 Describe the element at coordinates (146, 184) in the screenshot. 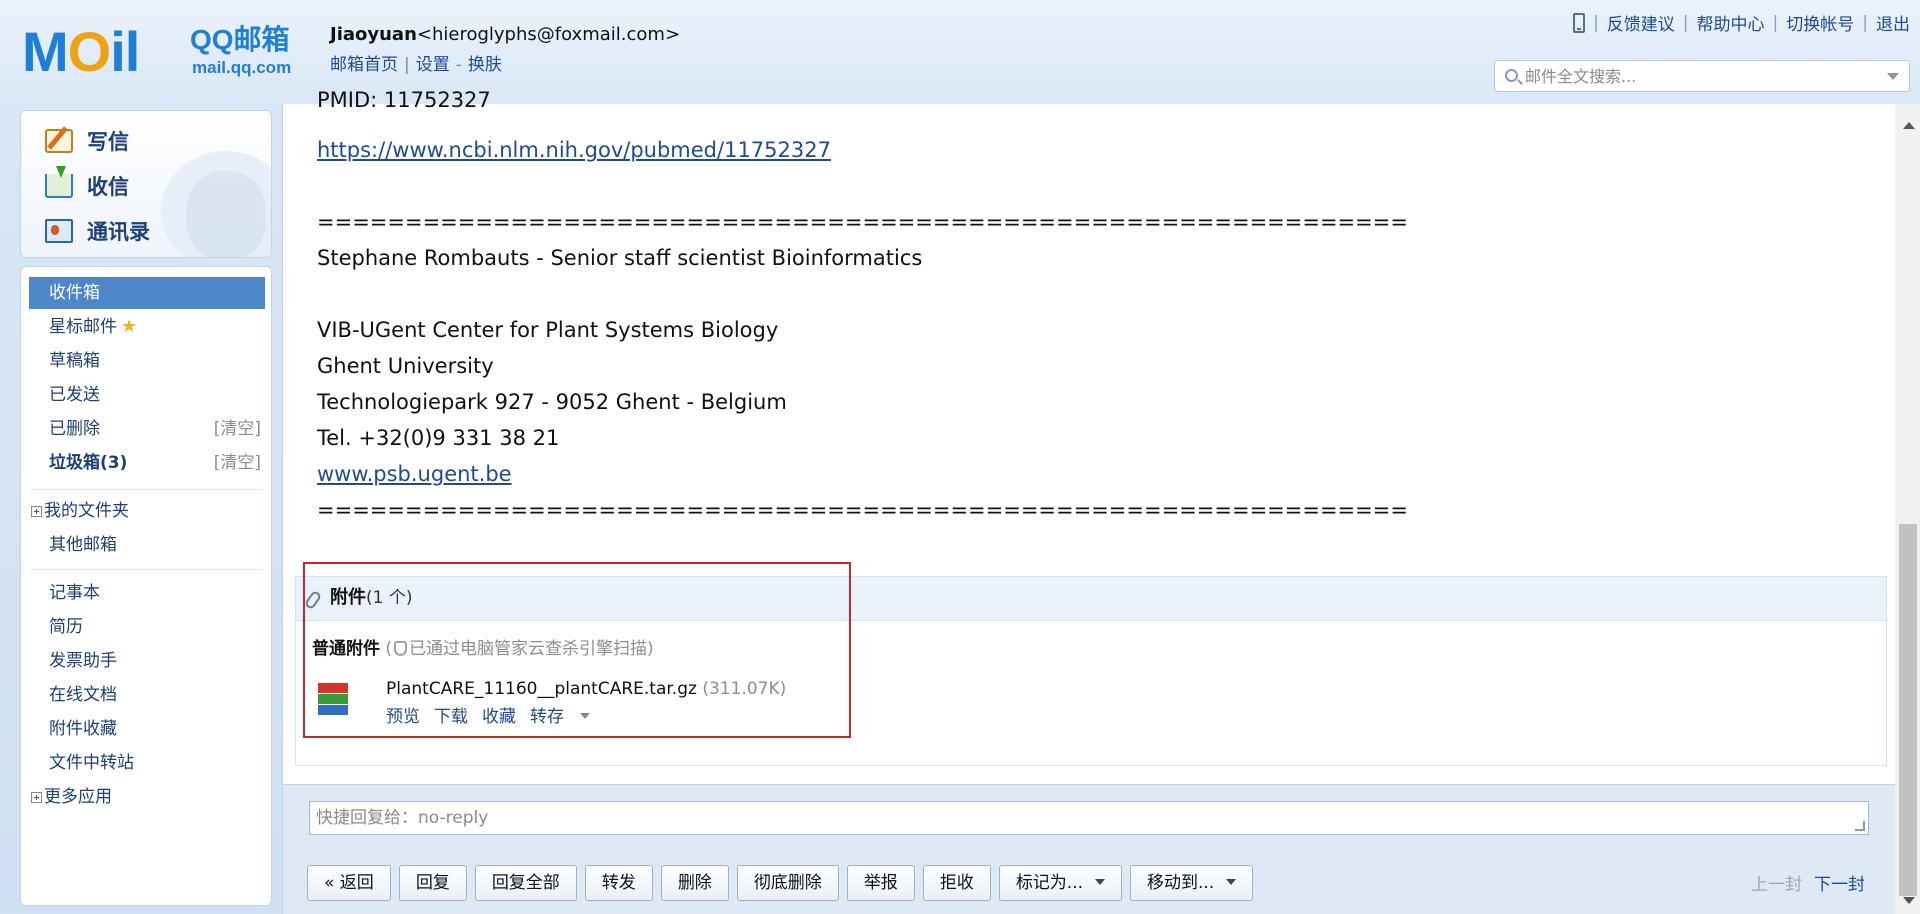

I see `quick-actions-panel: 写信 收信 通讯录` at that location.